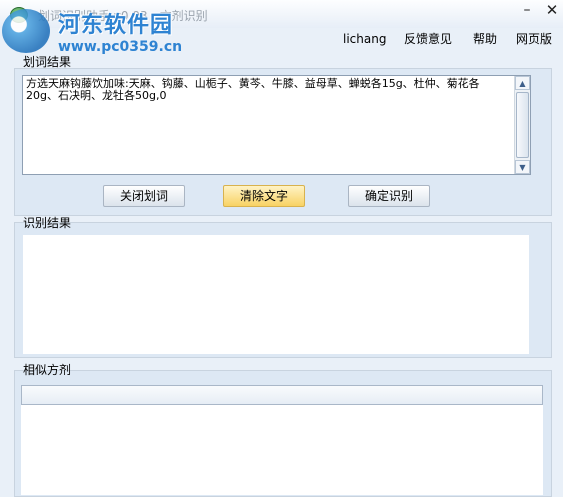 The image size is (563, 497). Describe the element at coordinates (485, 39) in the screenshot. I see `menu-help: 帮助` at that location.